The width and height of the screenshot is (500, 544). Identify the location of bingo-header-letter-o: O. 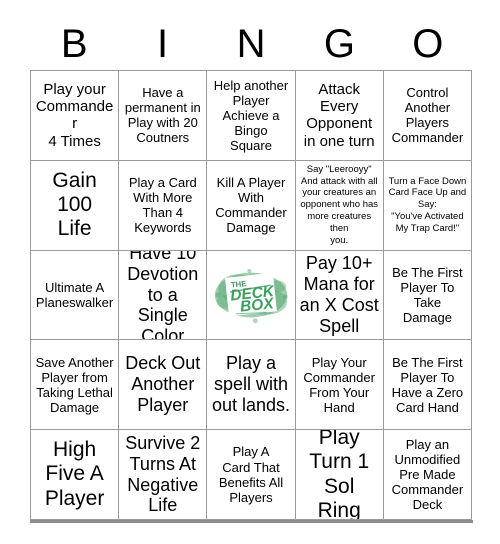
(428, 44).